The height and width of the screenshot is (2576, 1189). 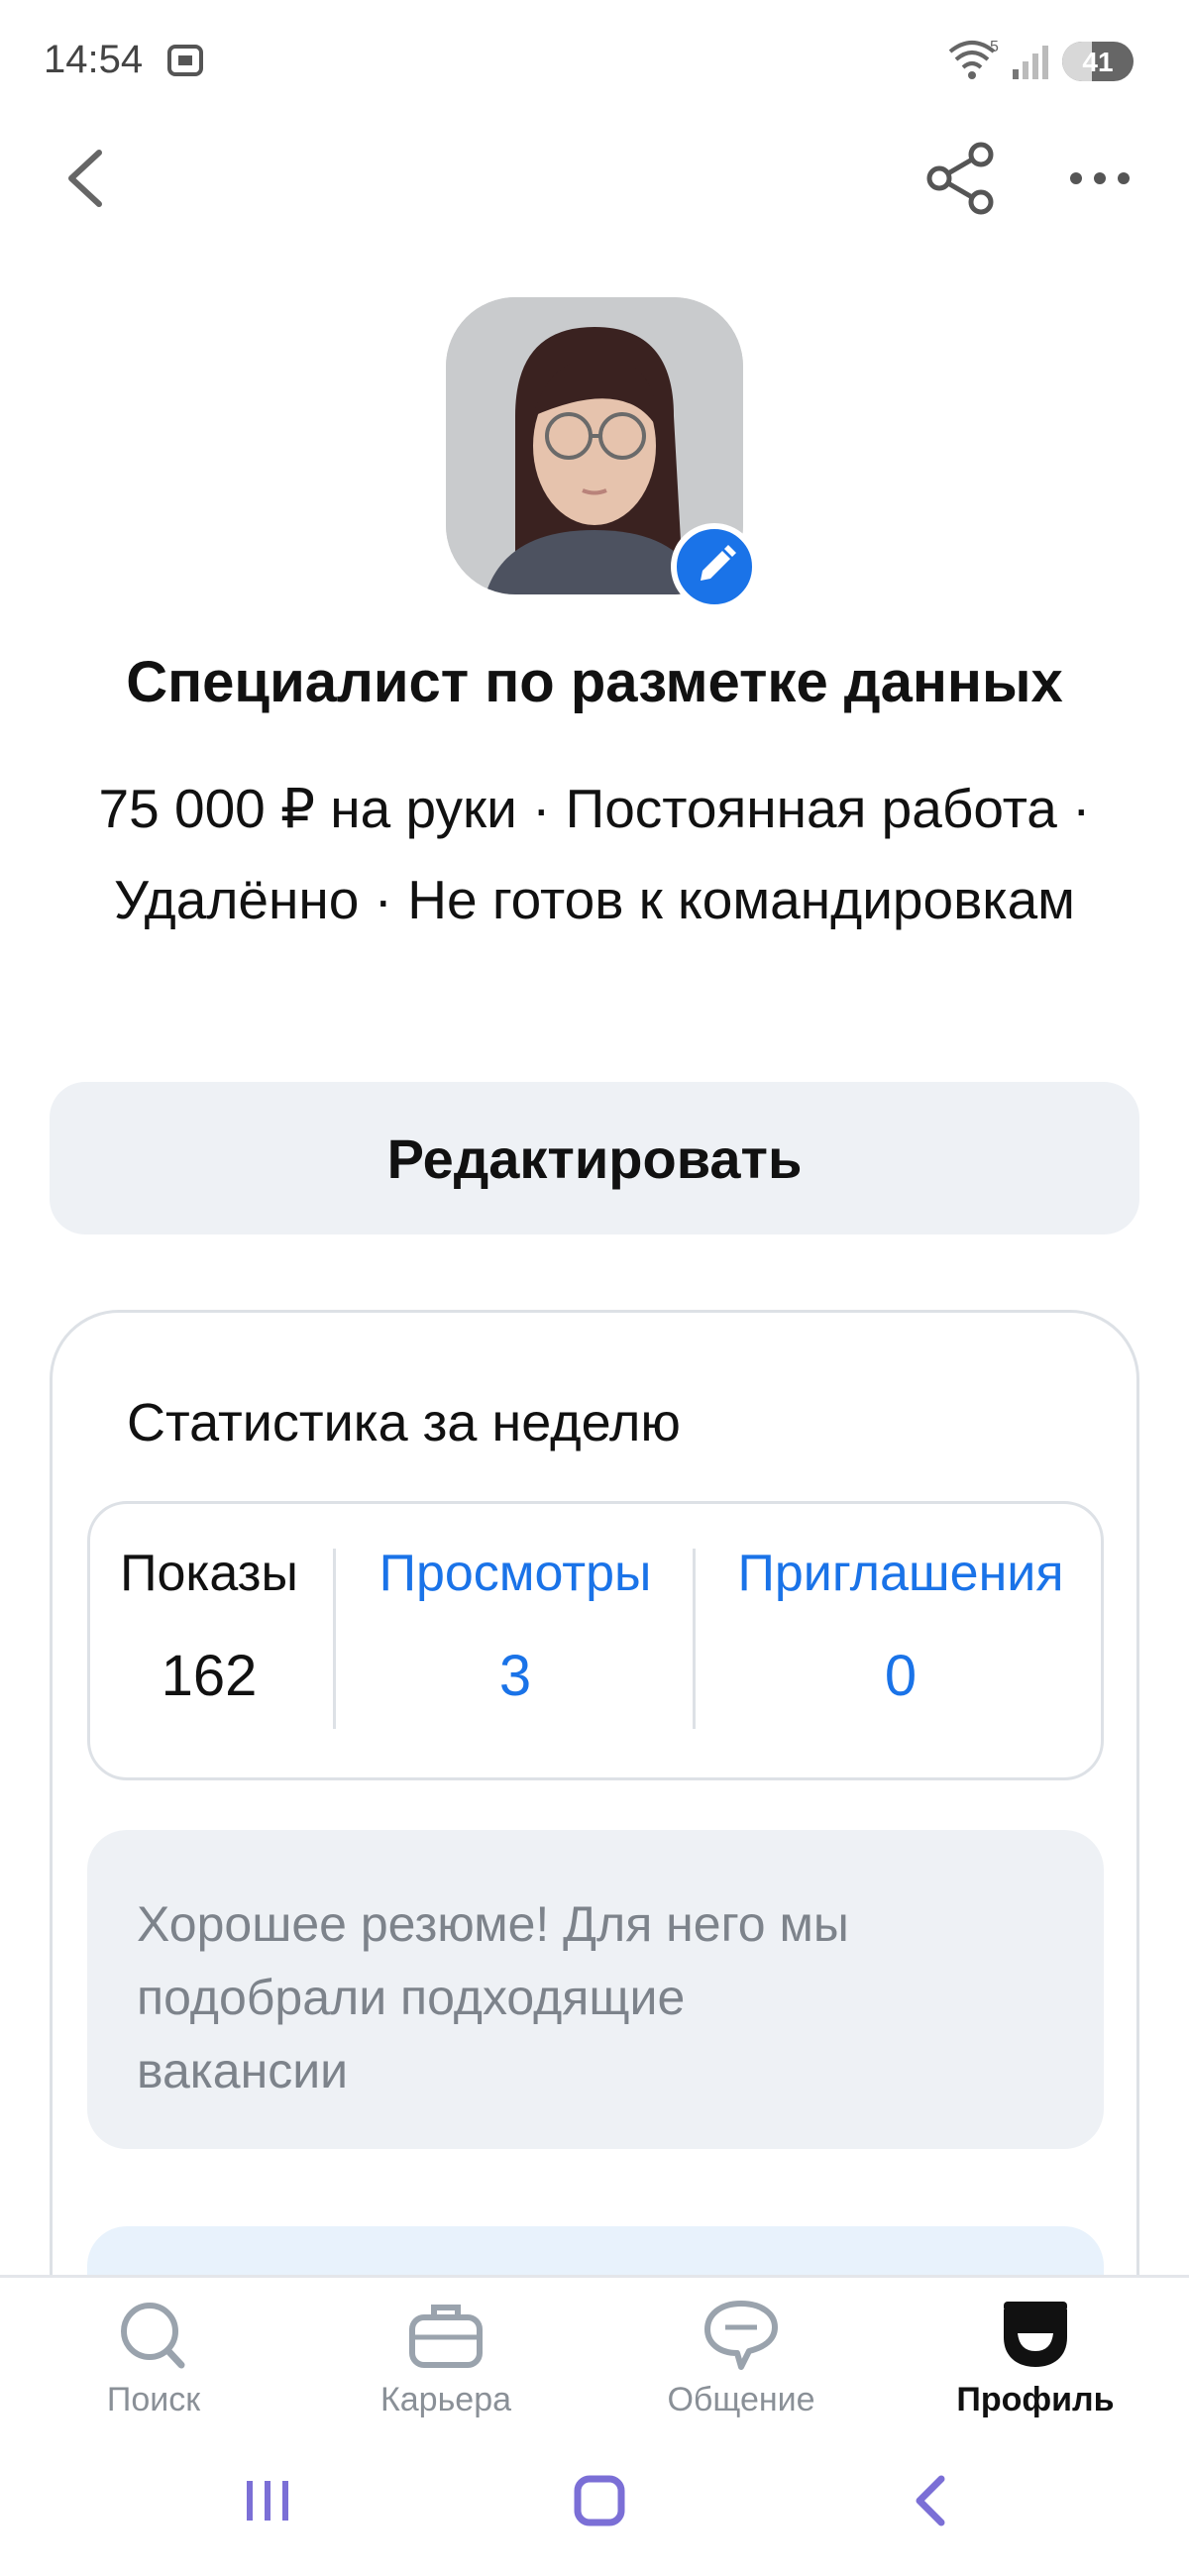 I want to click on edit-resume-button: Редактировать, so click(x=594, y=1158).